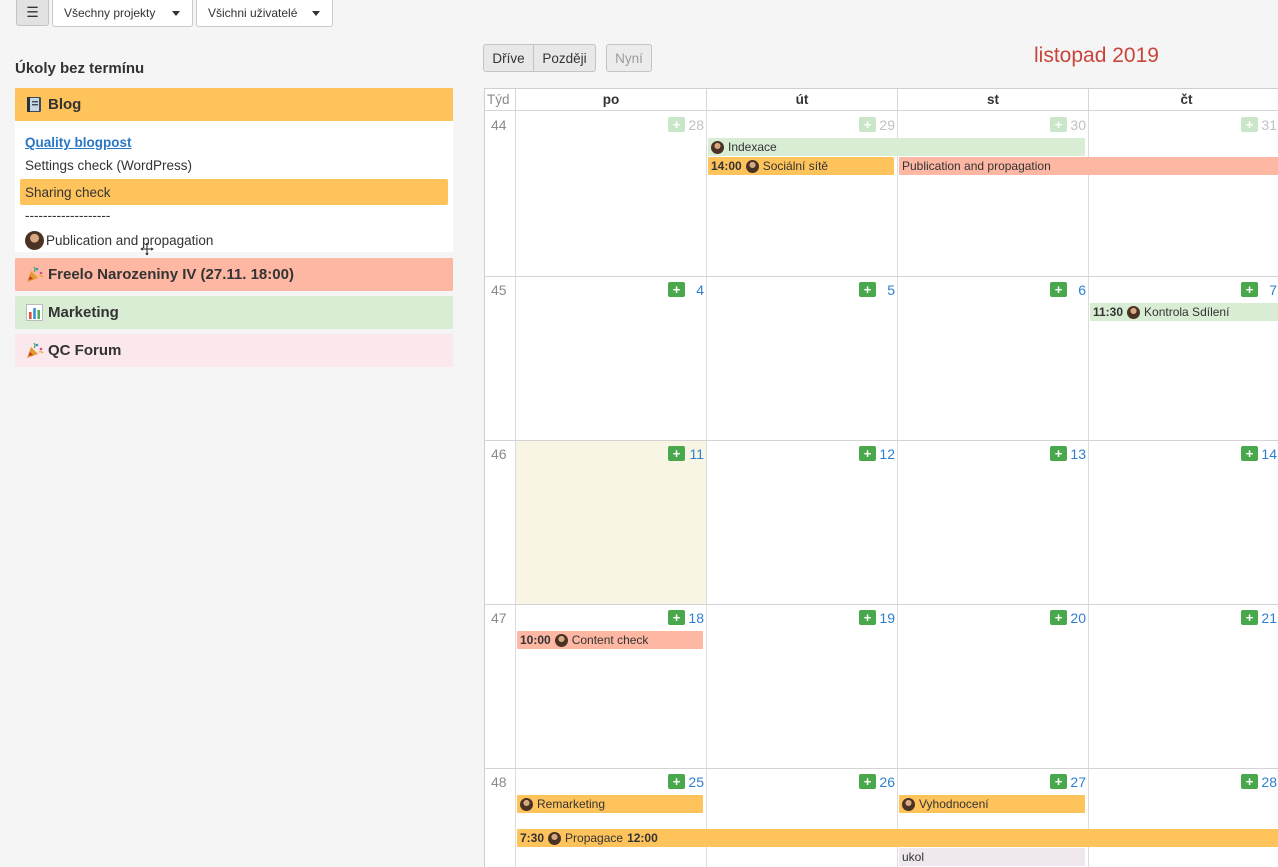 This screenshot has height=867, width=1278. What do you see at coordinates (976, 166) in the screenshot?
I see `event-title: Publication and propagation` at bounding box center [976, 166].